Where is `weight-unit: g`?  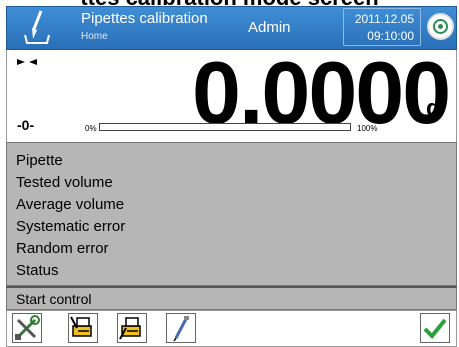 weight-unit: g is located at coordinates (433, 109).